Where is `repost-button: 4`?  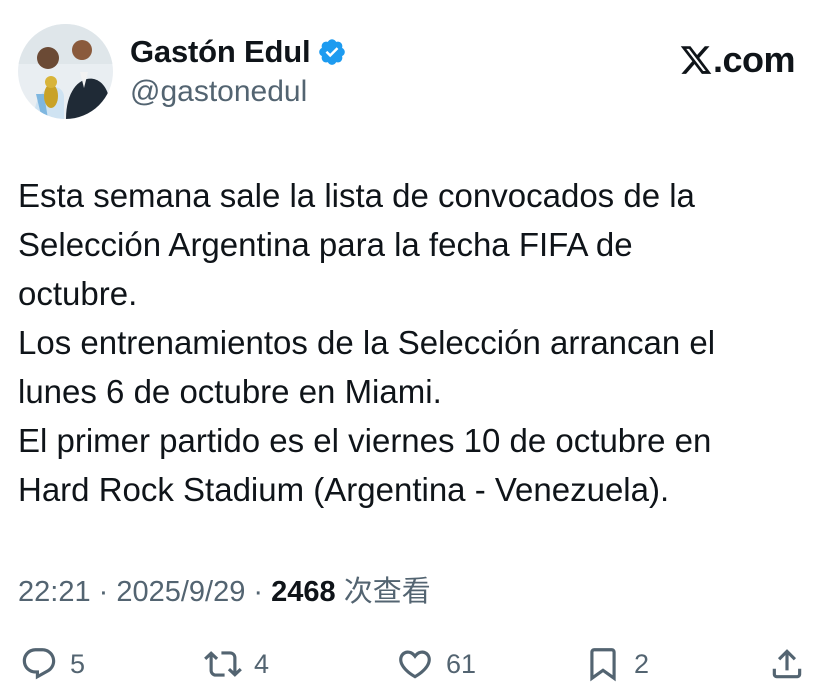
repost-button: 4 is located at coordinates (236, 664).